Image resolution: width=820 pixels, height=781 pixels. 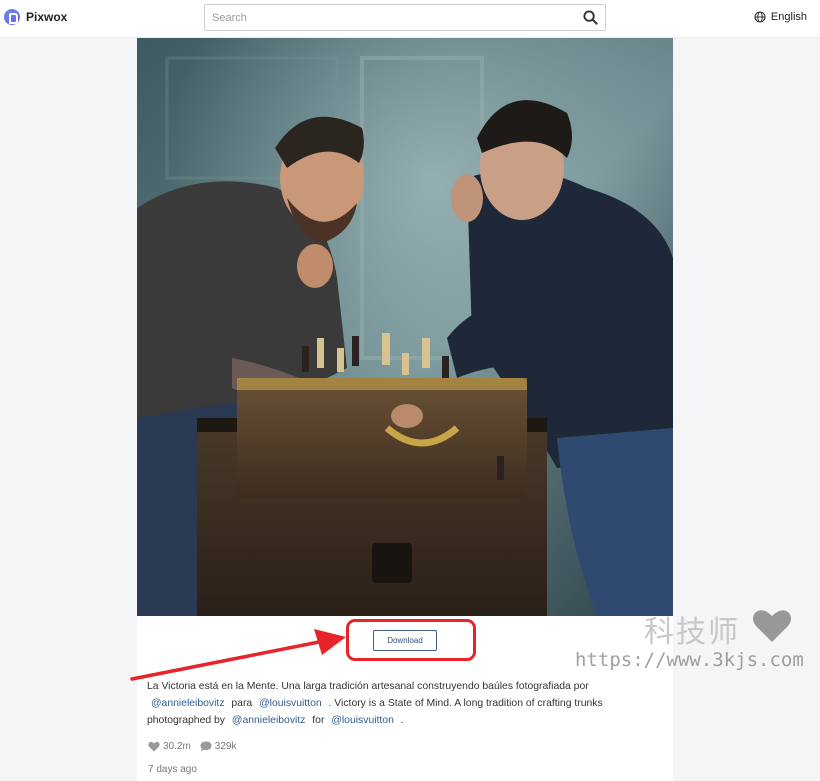 What do you see at coordinates (238, 655) in the screenshot?
I see `red-arrow` at bounding box center [238, 655].